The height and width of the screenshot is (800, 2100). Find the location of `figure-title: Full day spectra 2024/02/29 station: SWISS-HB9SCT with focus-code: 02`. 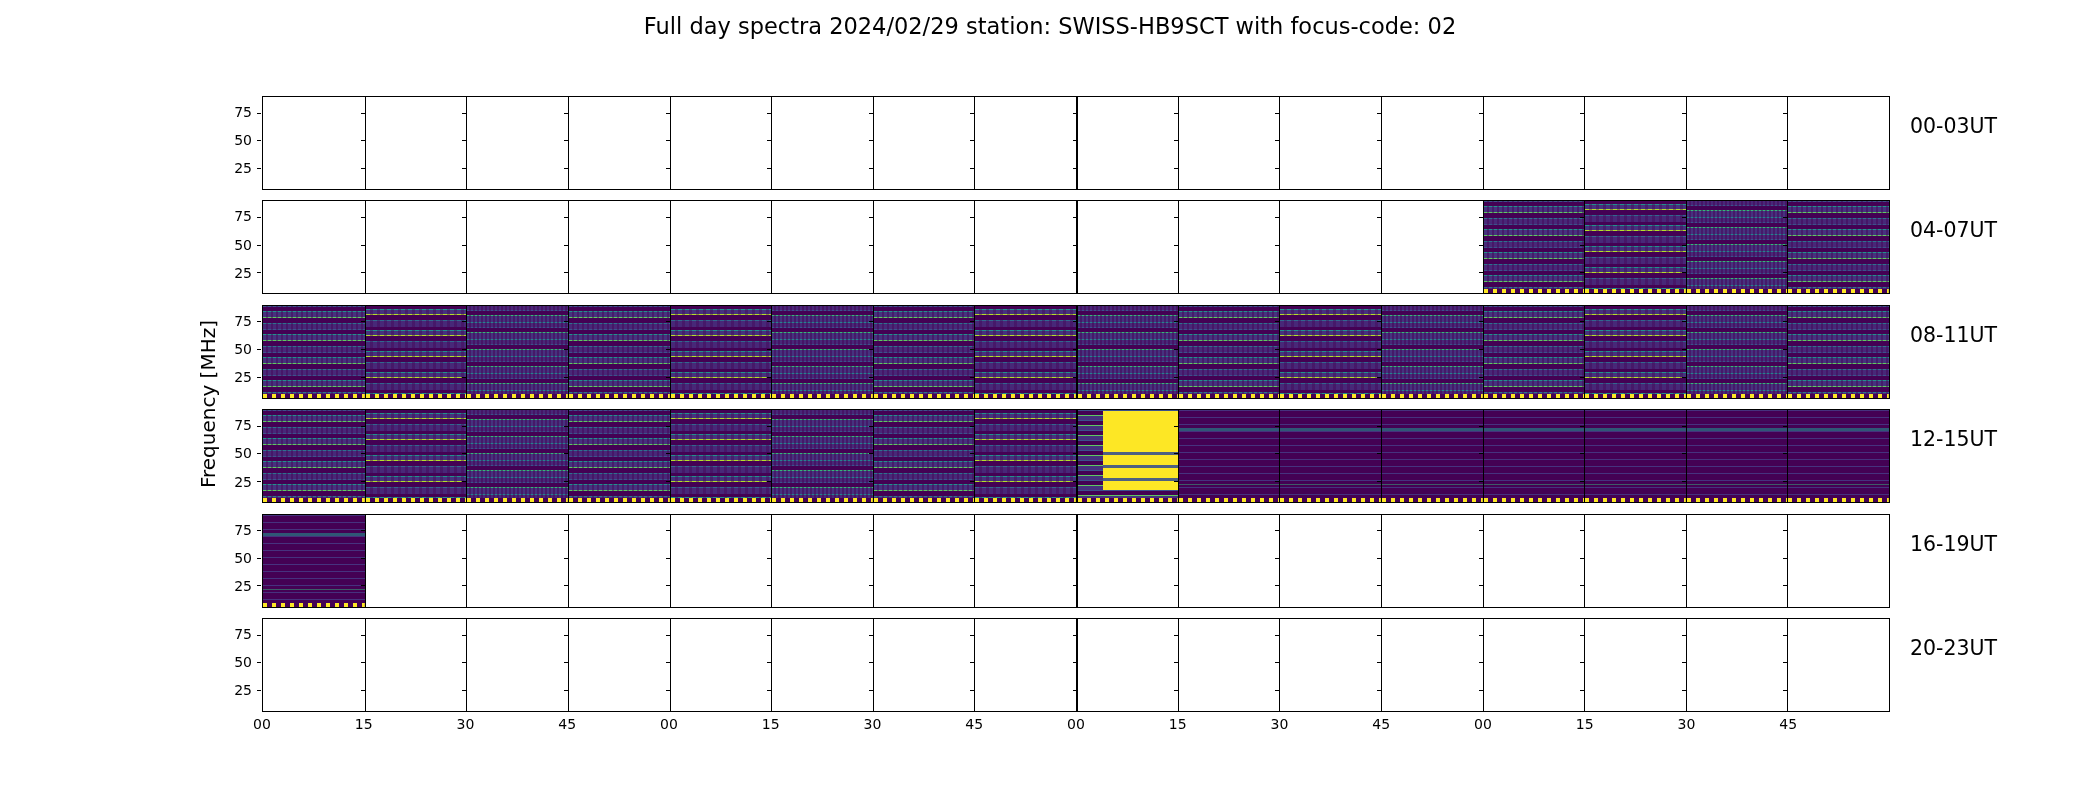

figure-title: Full day spectra 2024/02/29 station: SWISS-HB9SCT with focus-code: 02 is located at coordinates (1050, 26).